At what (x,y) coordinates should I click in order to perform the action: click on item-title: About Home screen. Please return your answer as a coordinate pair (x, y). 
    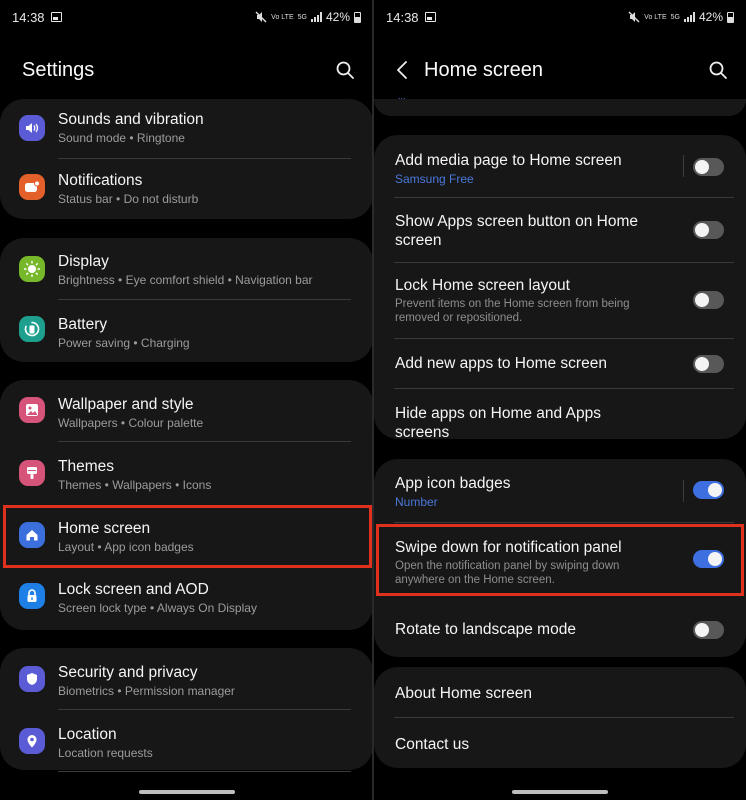
    Looking at the image, I should click on (463, 693).